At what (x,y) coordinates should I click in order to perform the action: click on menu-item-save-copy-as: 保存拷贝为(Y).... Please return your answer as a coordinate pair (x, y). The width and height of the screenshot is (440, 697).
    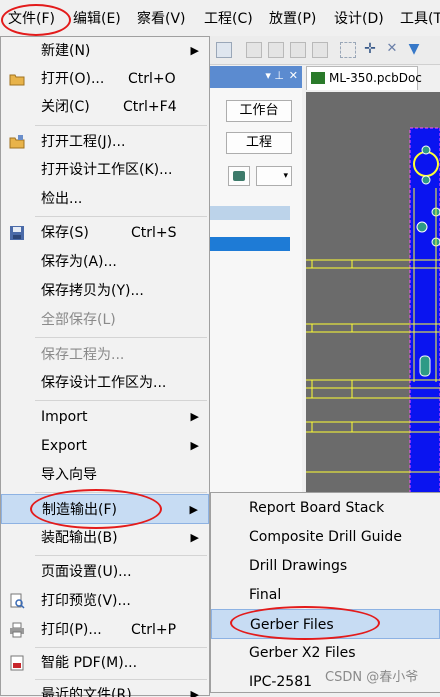
    Looking at the image, I should click on (105, 291).